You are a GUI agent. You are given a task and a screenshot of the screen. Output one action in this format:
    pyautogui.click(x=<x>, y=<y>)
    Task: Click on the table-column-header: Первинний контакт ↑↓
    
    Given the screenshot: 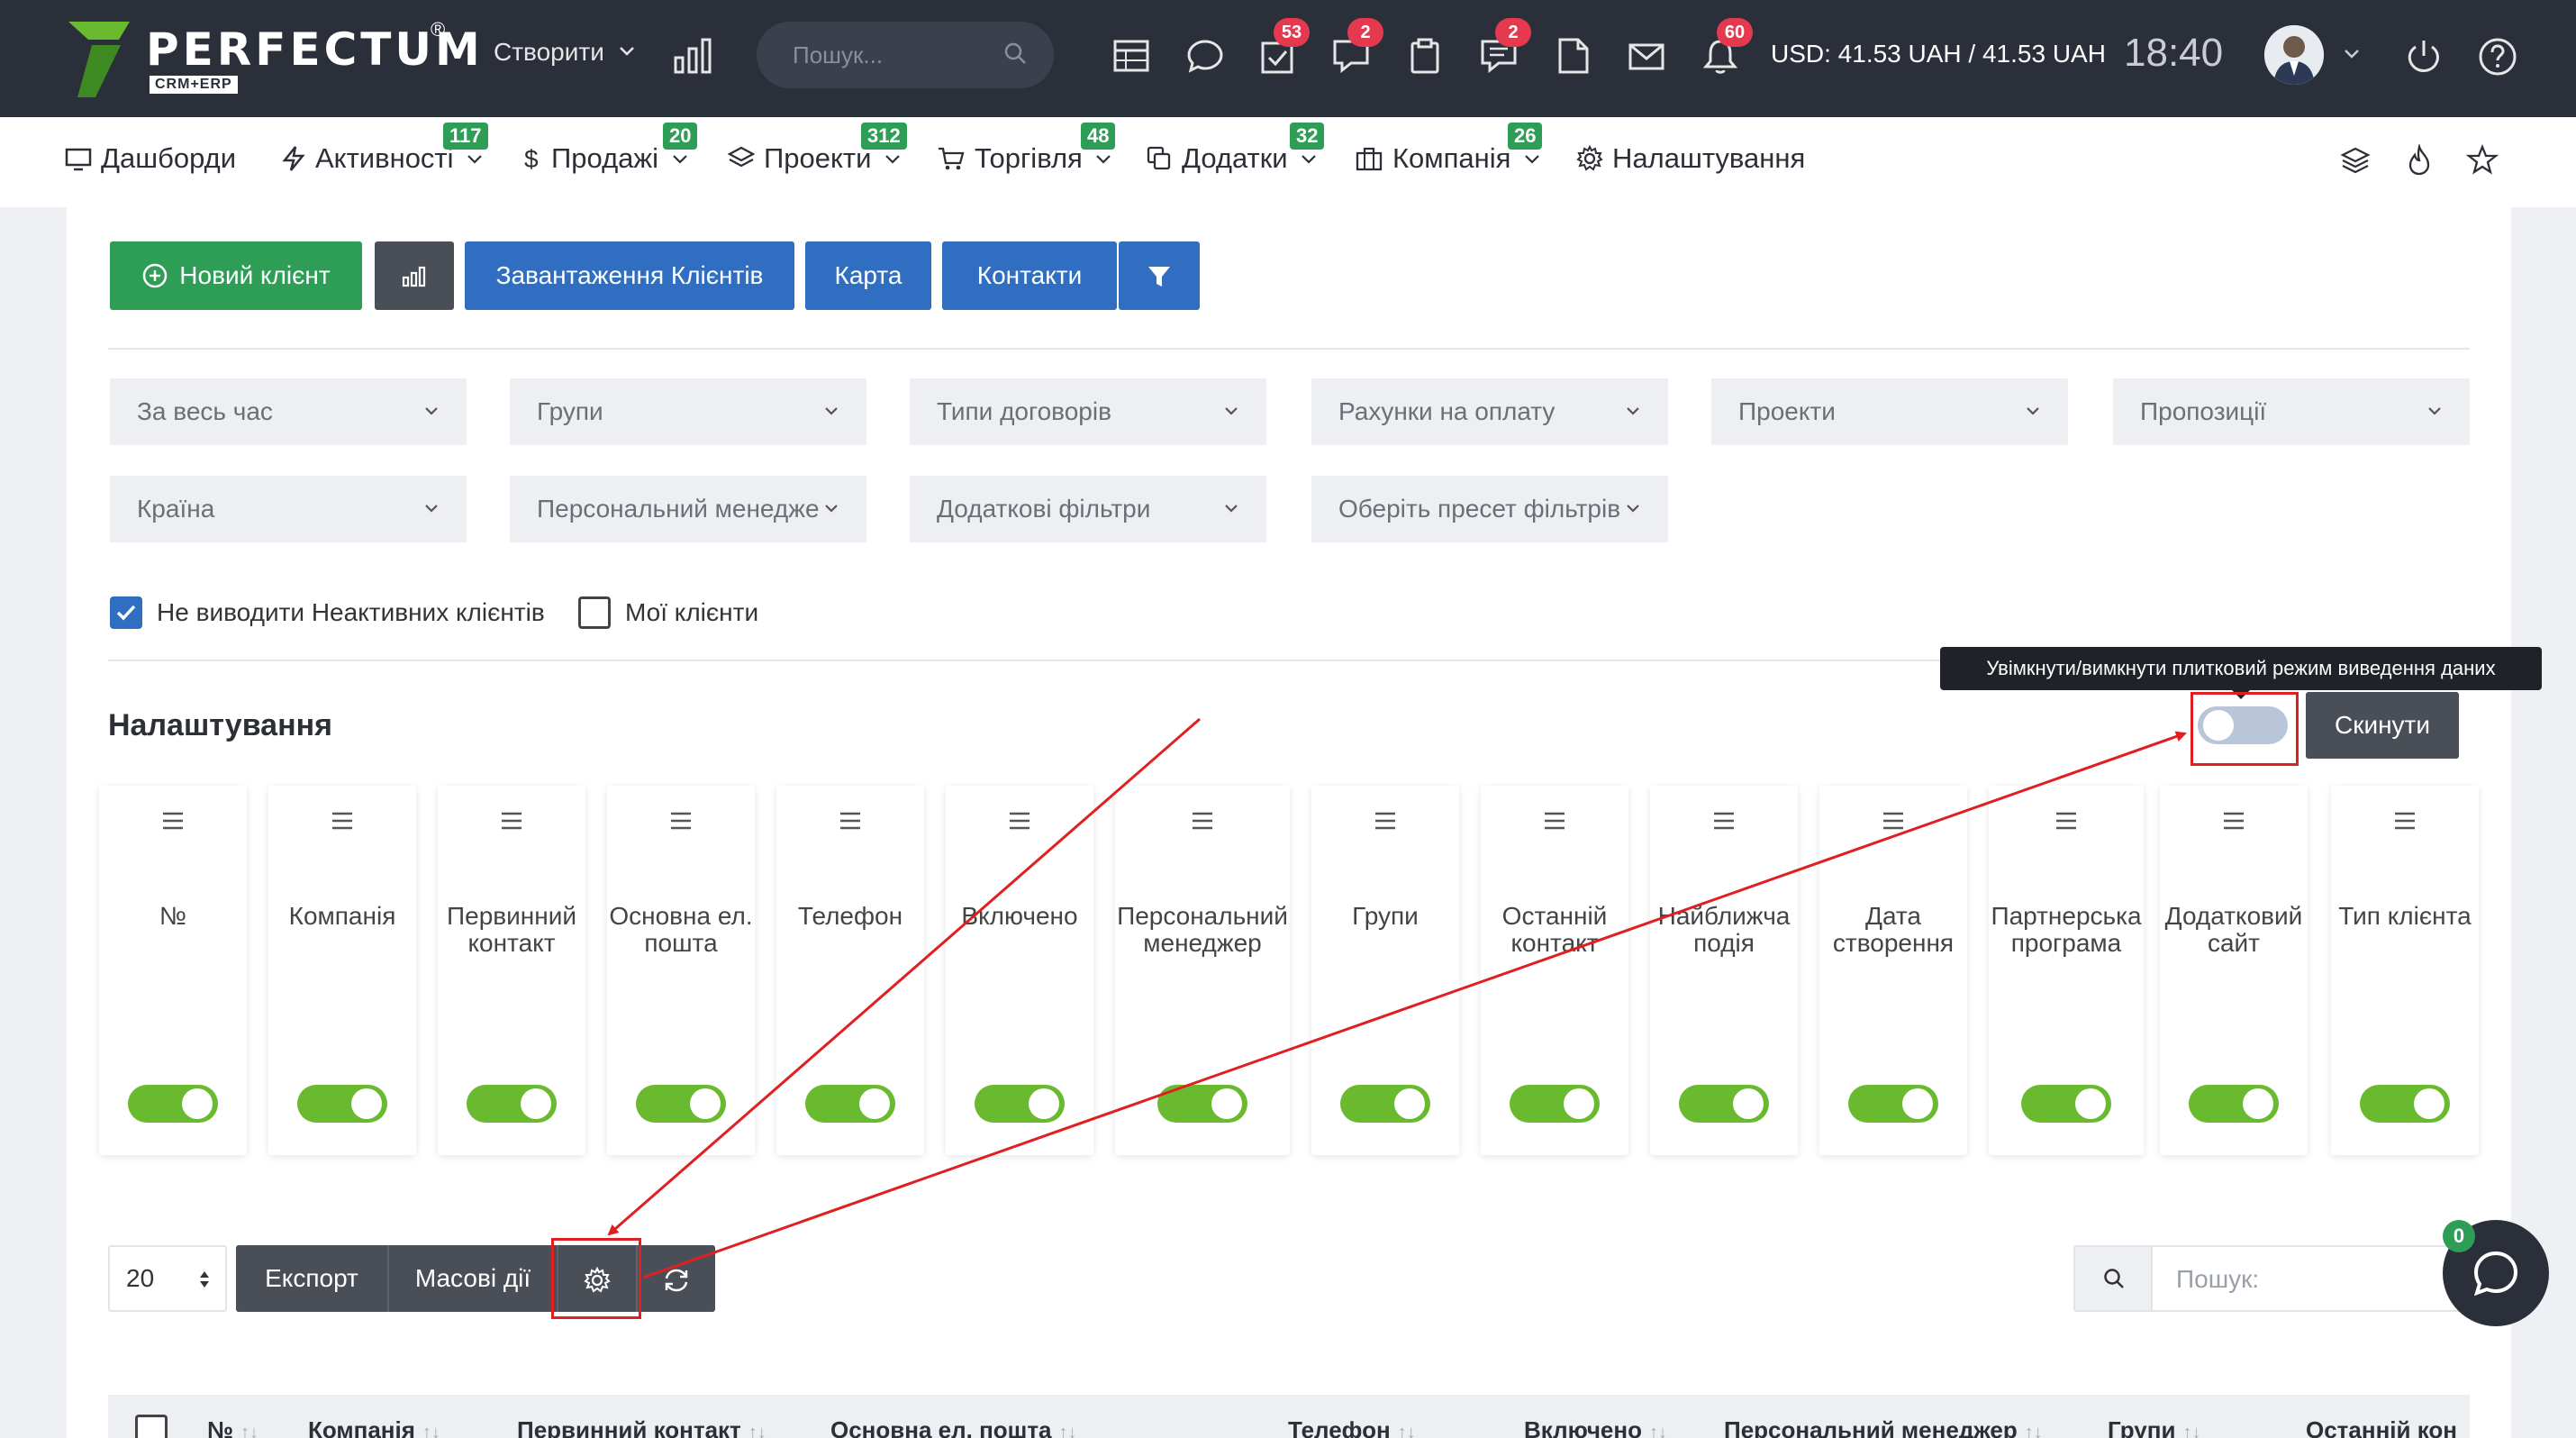 What is the action you would take?
    pyautogui.click(x=641, y=1427)
    